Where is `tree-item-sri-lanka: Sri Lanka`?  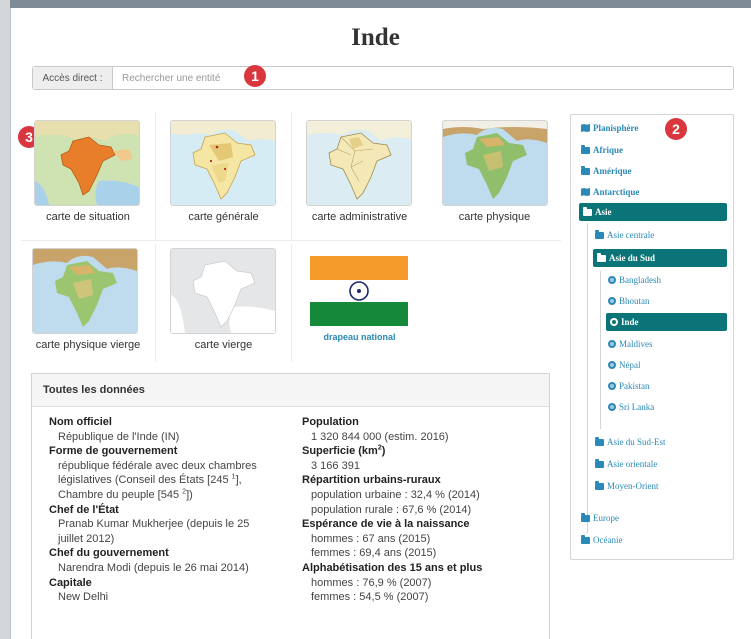
tree-item-sri-lanka: Sri Lanka is located at coordinates (630, 407).